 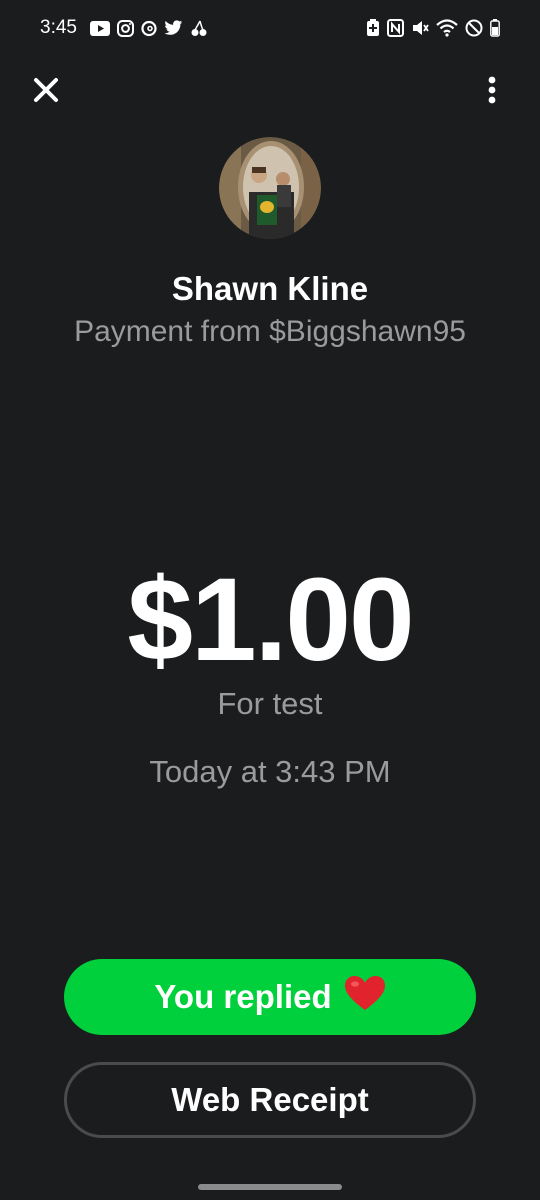 I want to click on wifi-icon, so click(x=447, y=28).